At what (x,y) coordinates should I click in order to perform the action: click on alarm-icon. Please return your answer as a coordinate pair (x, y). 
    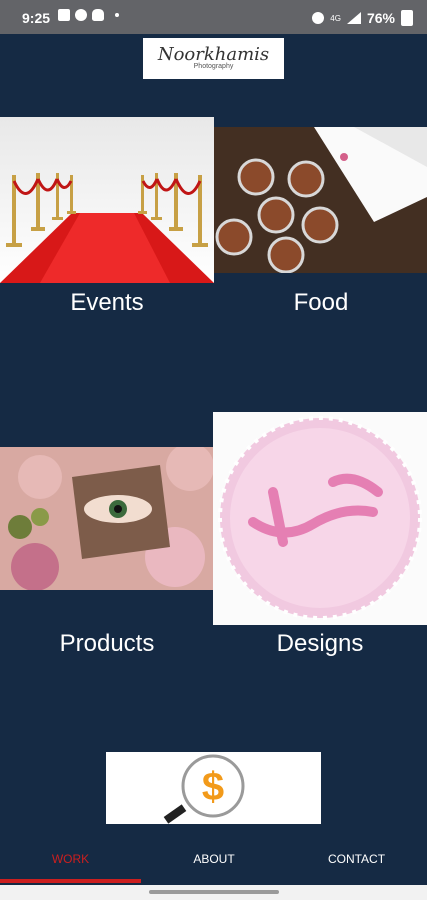
    Looking at the image, I should click on (318, 18).